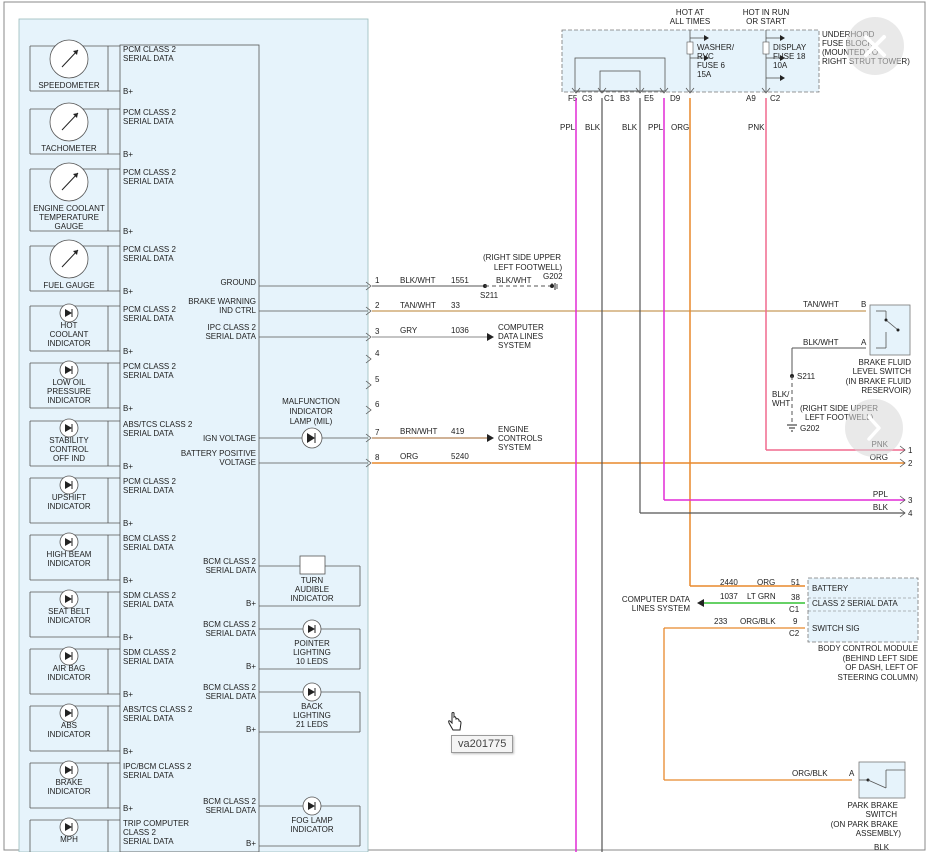 The image size is (940, 857). What do you see at coordinates (69, 208) in the screenshot?
I see `cluster-item-label: ENGINE COOLANT` at bounding box center [69, 208].